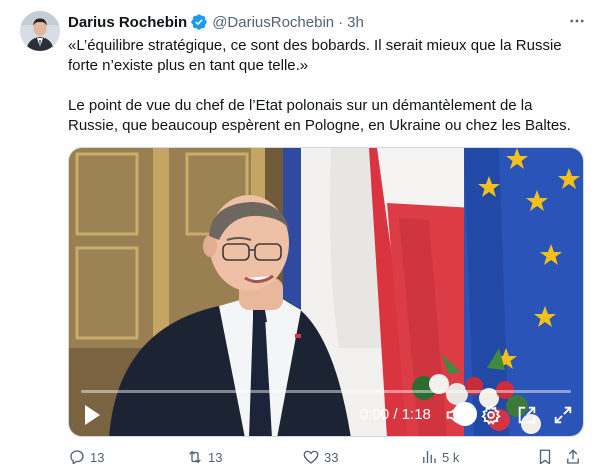 This screenshot has height=464, width=592. I want to click on author-avatar, so click(40, 31).